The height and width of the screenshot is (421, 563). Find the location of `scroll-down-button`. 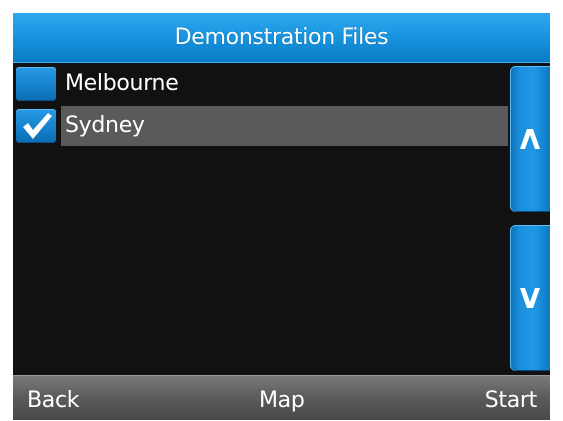

scroll-down-button is located at coordinates (530, 298).